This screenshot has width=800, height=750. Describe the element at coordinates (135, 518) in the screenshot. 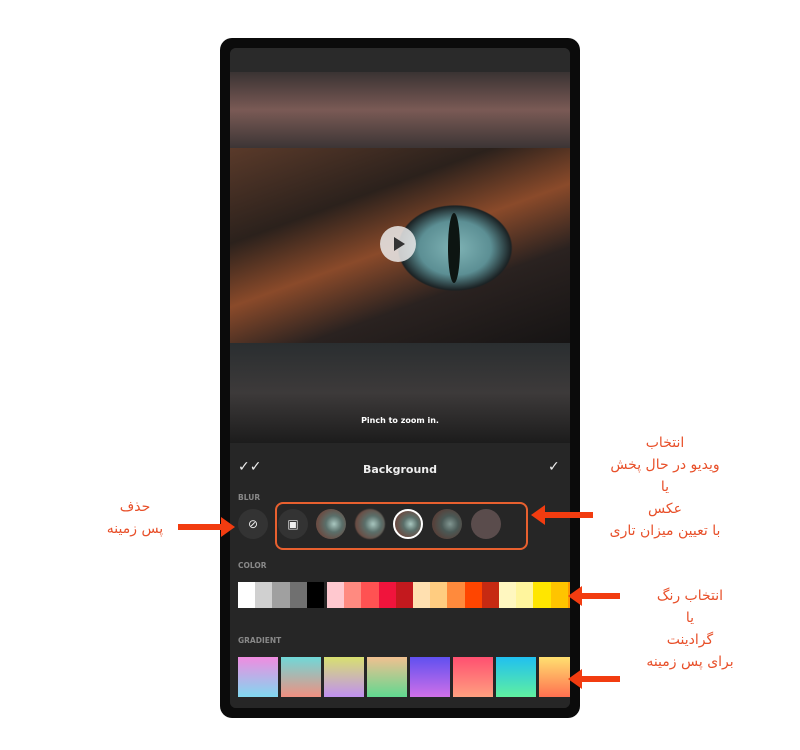

I see `annotation-remove: حذف پس زمینه` at that location.